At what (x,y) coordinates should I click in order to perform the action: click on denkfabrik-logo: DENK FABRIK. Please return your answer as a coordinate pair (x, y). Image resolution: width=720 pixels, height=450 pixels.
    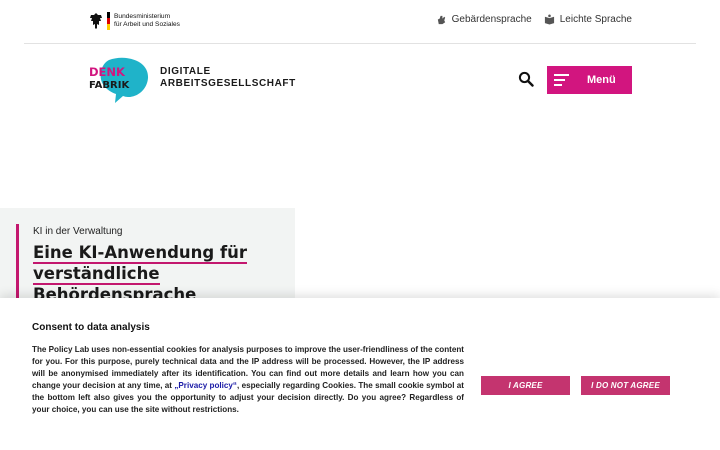
    Looking at the image, I should click on (119, 80).